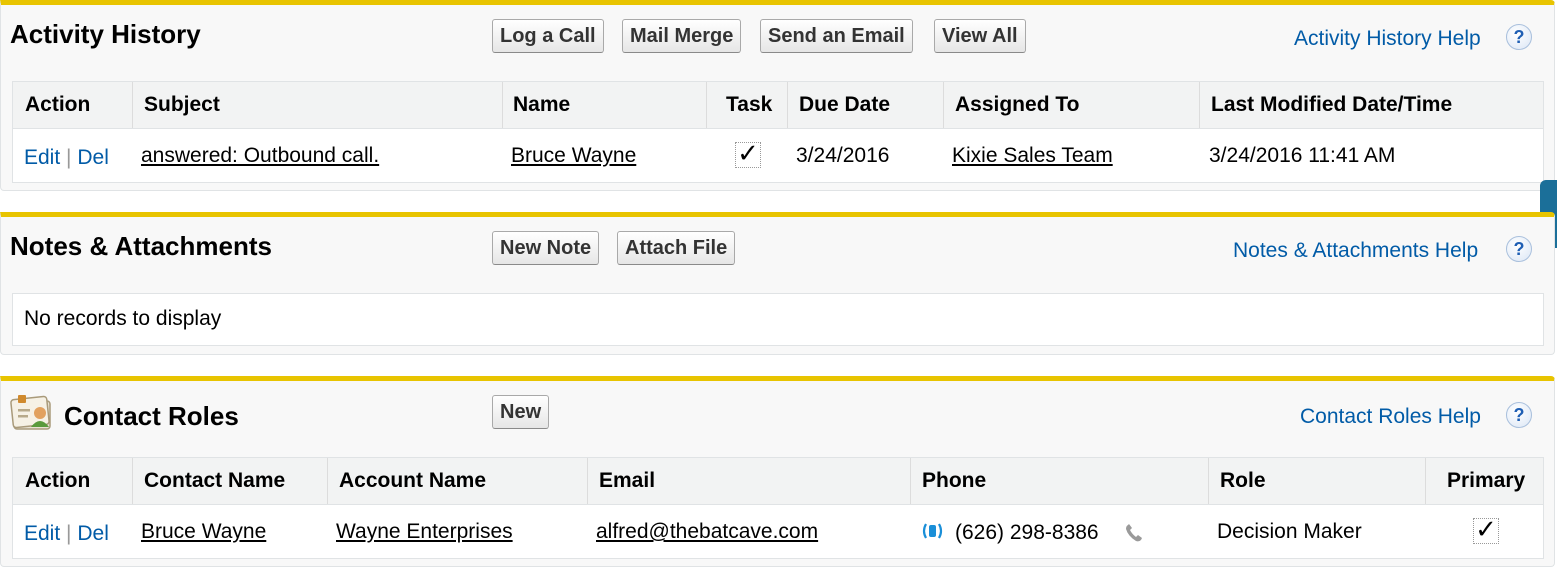  Describe the element at coordinates (1331, 105) in the screenshot. I see `column-header-last-modified: Last Modified Date/Time` at that location.